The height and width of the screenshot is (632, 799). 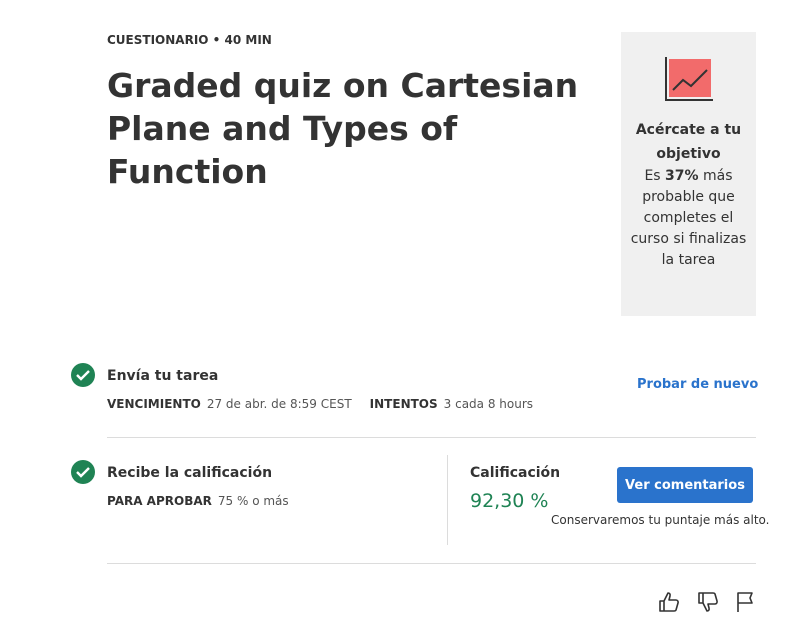 What do you see at coordinates (488, 404) in the screenshot?
I see `attempts-value: 3 cada 8 hours` at bounding box center [488, 404].